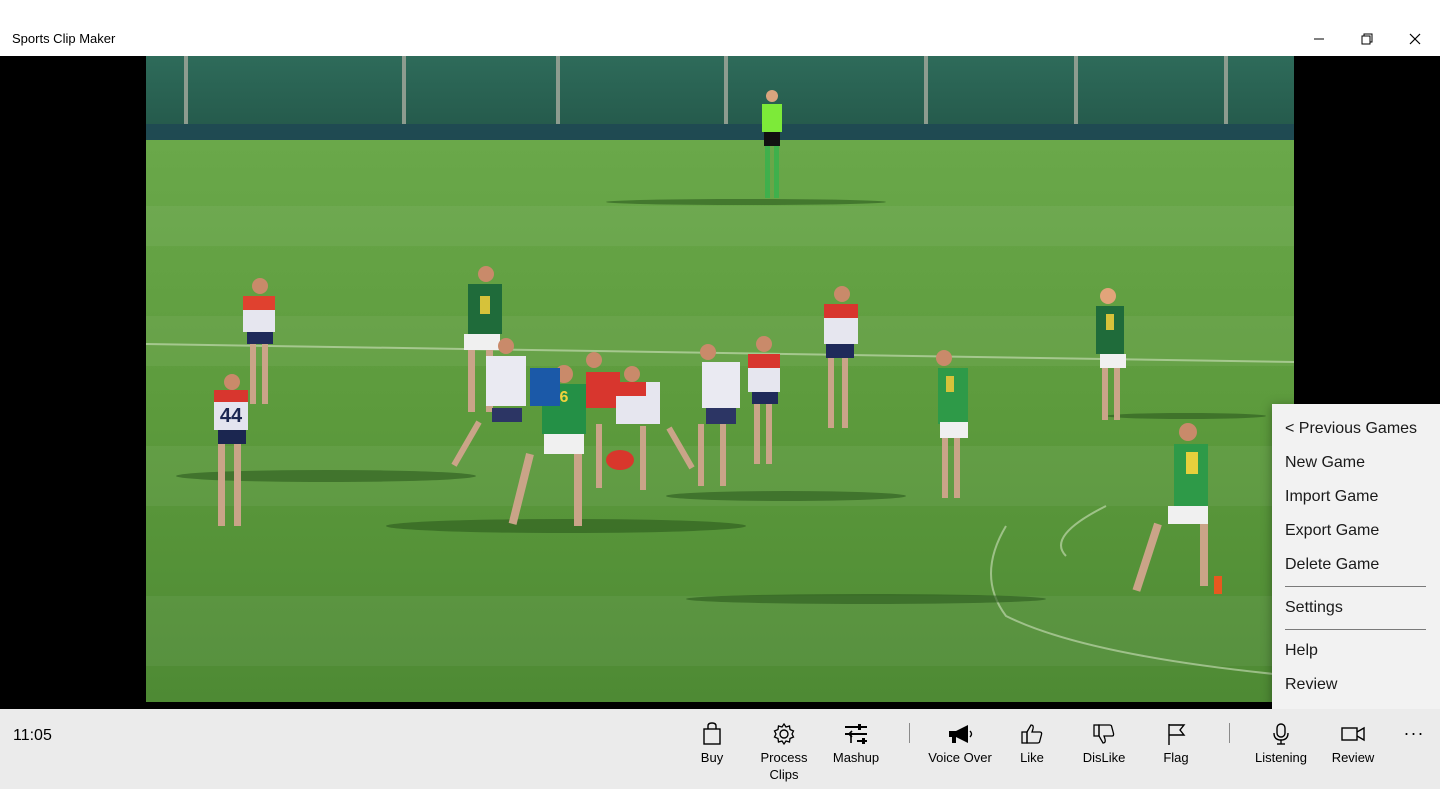 This screenshot has width=1440, height=810. What do you see at coordinates (1281, 734) in the screenshot?
I see `microphone-icon` at bounding box center [1281, 734].